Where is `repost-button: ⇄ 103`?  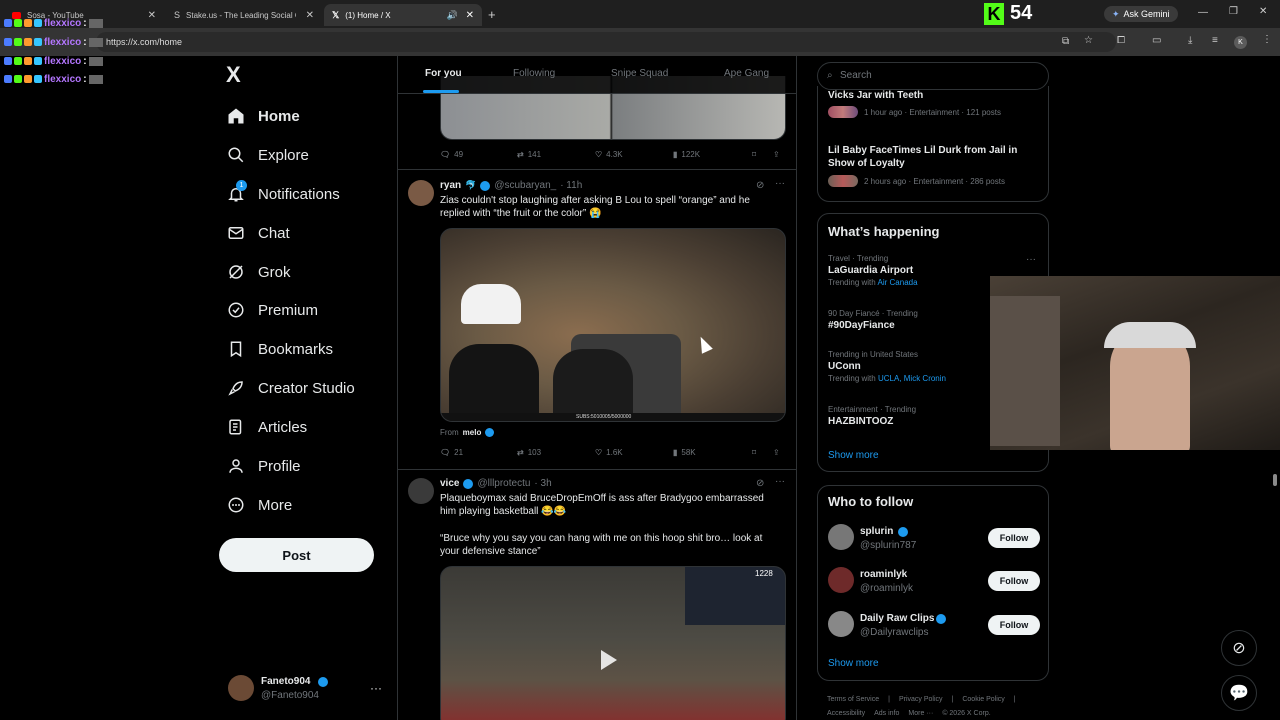
repost-button: ⇄ 103 is located at coordinates (529, 452).